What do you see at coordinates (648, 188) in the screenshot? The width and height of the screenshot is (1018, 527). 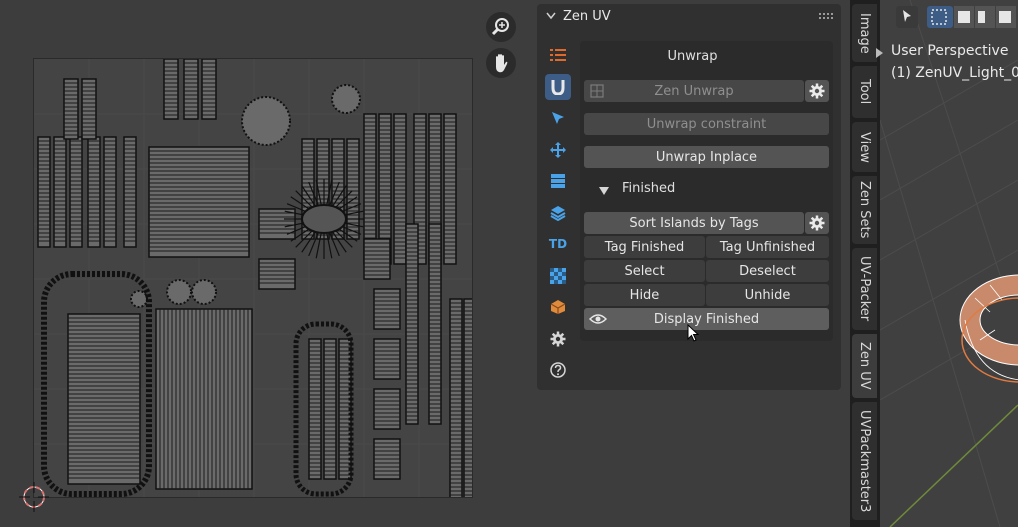 I see `finished-heading: Finished` at bounding box center [648, 188].